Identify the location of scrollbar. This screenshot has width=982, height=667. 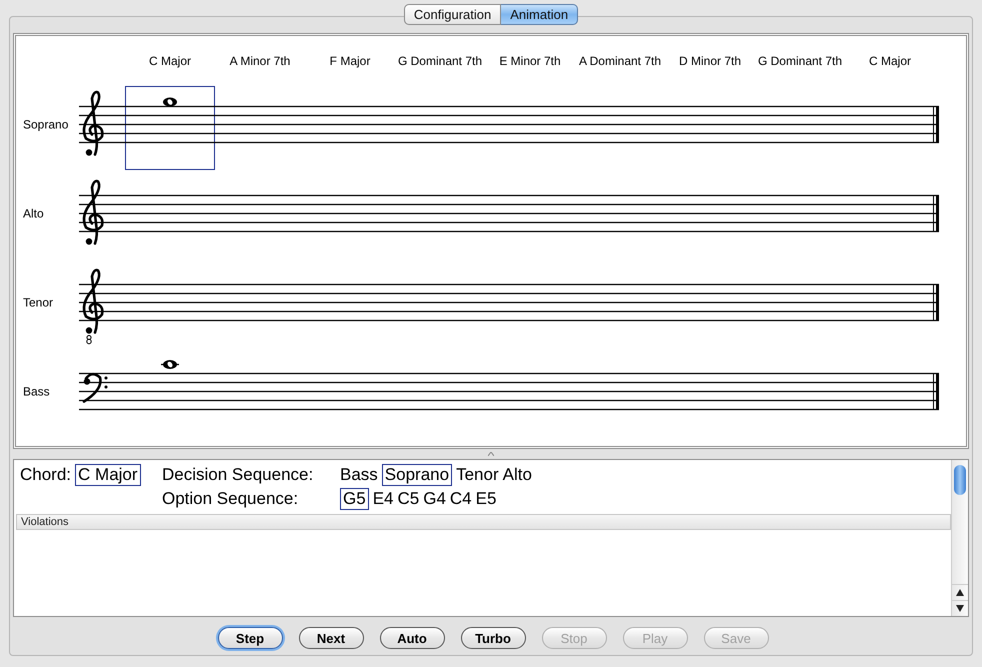
(959, 538).